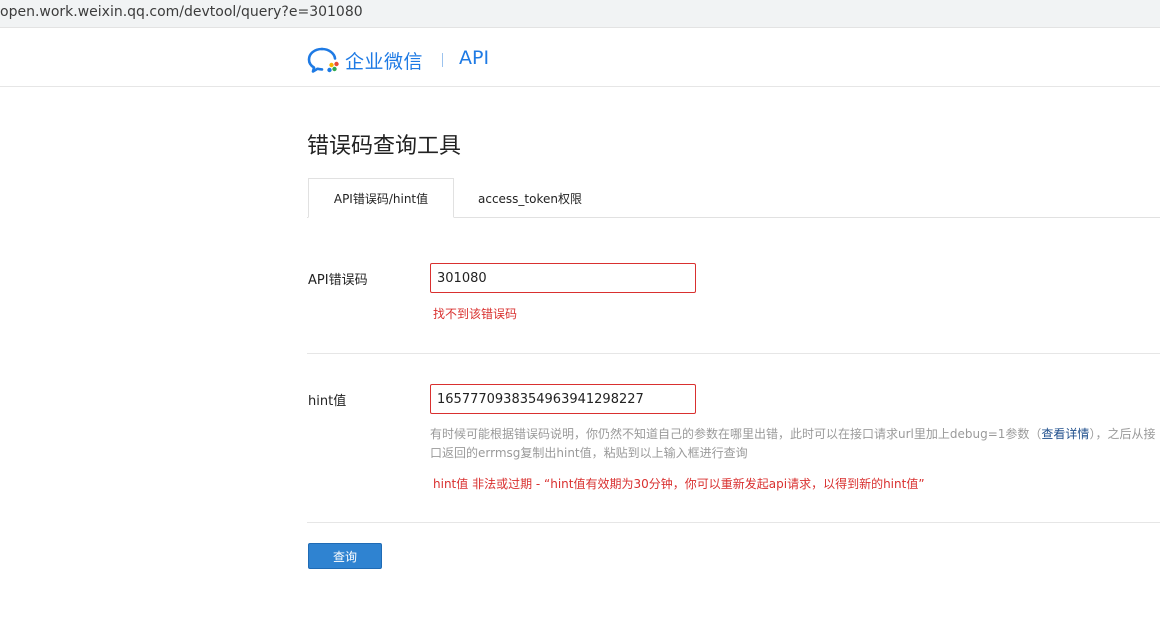 This screenshot has height=621, width=1160. Describe the element at coordinates (580, 59) in the screenshot. I see `site-header: 企业微信 API` at that location.